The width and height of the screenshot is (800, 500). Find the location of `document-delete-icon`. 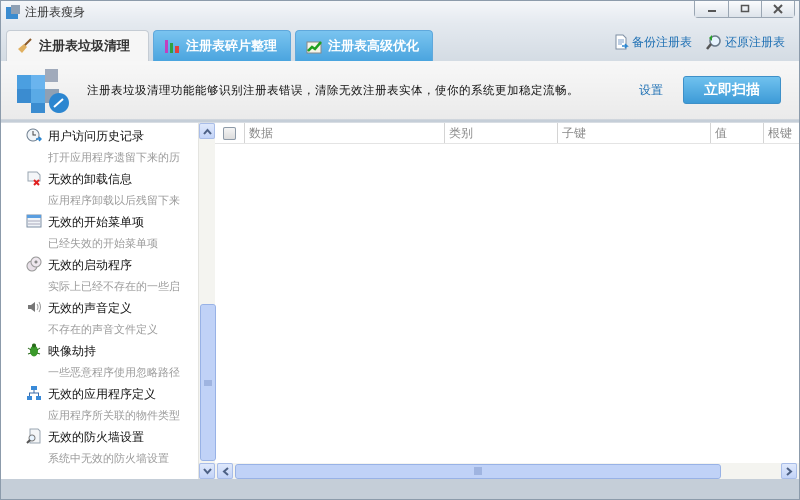

document-delete-icon is located at coordinates (34, 178).